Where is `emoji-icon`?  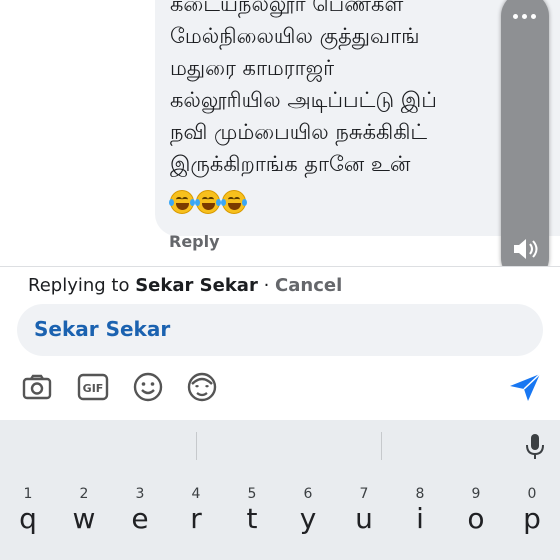 emoji-icon is located at coordinates (148, 387).